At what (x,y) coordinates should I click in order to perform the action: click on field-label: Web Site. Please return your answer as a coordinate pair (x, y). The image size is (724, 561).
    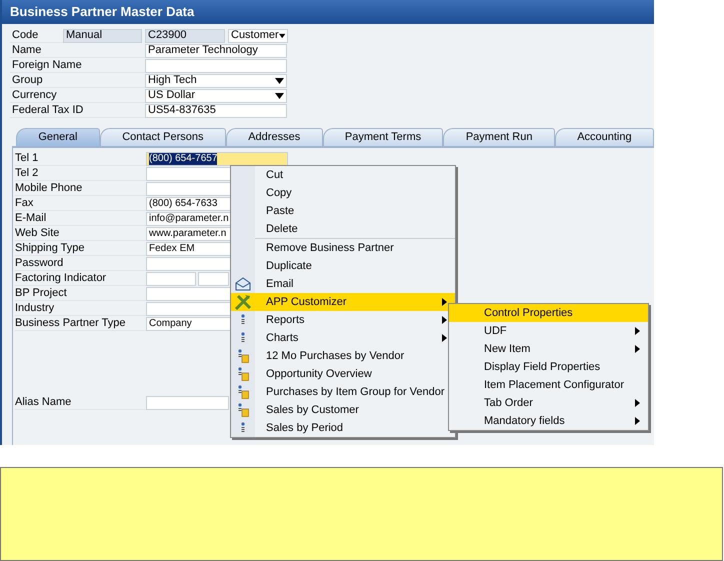
    Looking at the image, I should click on (80, 233).